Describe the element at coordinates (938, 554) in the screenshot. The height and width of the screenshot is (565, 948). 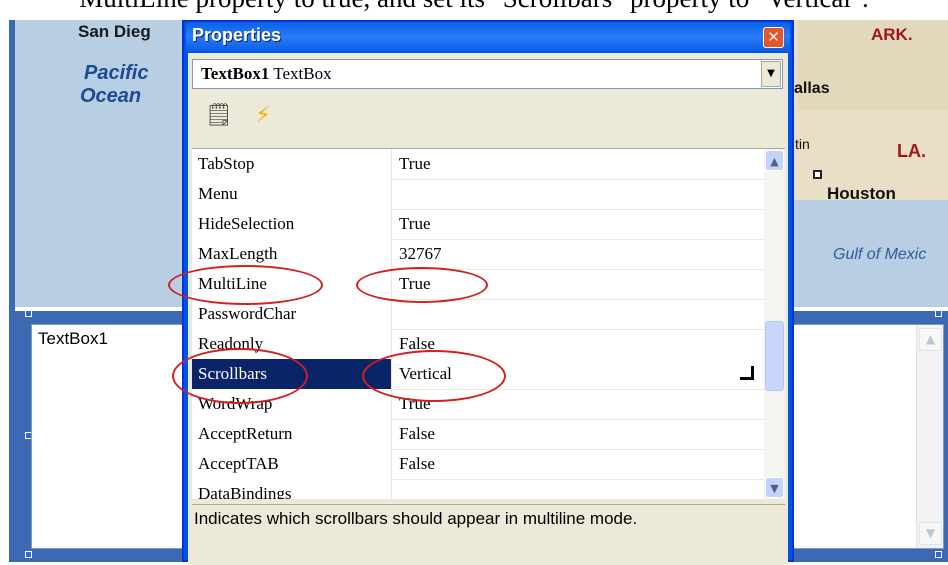
I see `resize-handle-bottom-right` at that location.